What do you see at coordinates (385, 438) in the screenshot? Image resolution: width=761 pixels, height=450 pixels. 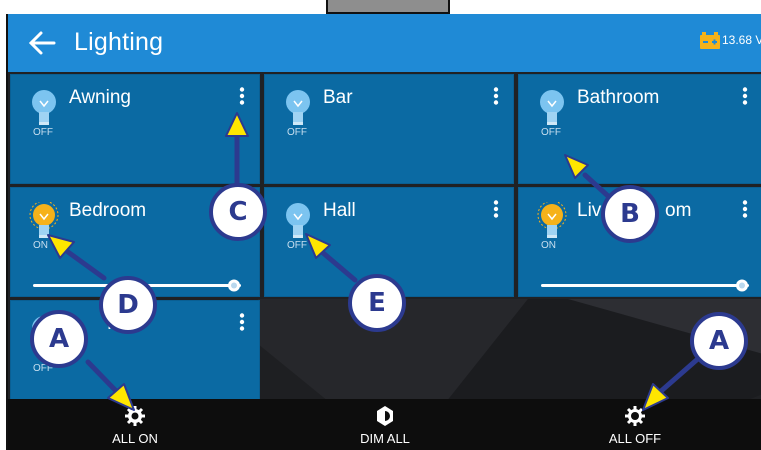 I see `action-label: DIM ALL` at bounding box center [385, 438].